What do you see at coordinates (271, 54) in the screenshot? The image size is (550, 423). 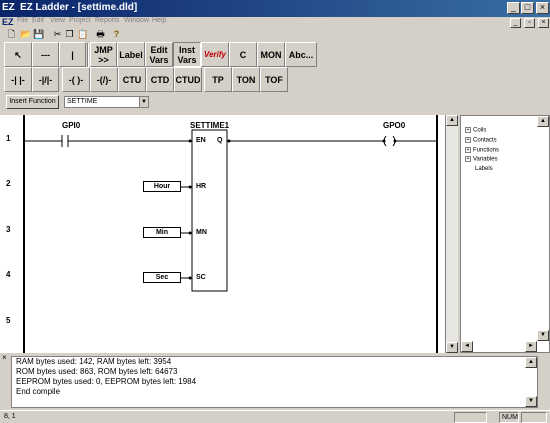 I see `monitor-button: MON` at bounding box center [271, 54].